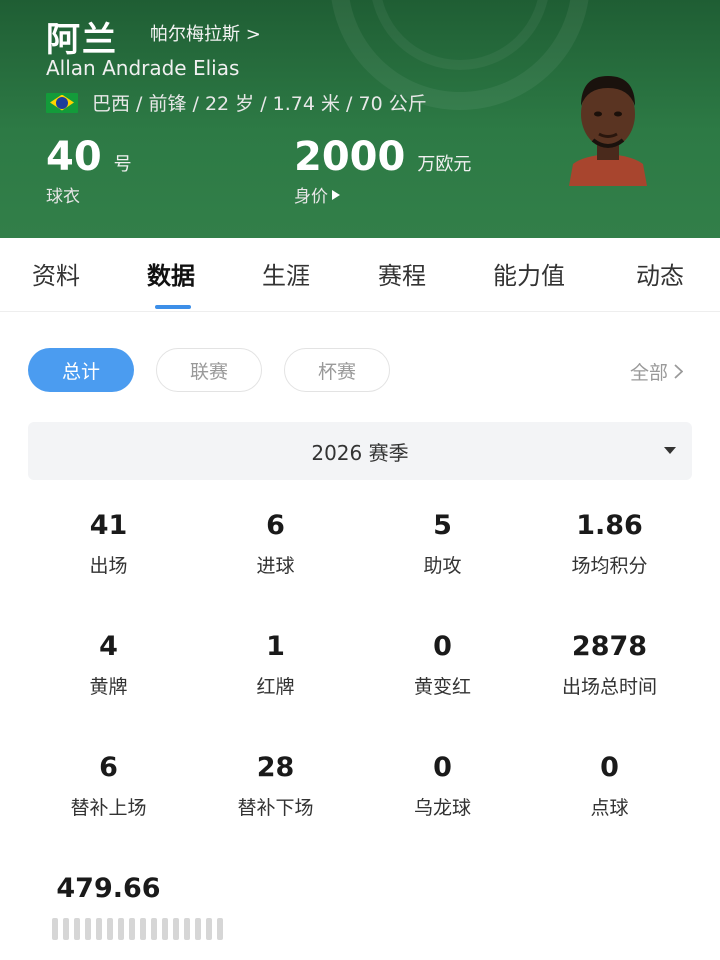 The height and width of the screenshot is (960, 720). I want to click on stat-label: 替补下场, so click(275, 808).